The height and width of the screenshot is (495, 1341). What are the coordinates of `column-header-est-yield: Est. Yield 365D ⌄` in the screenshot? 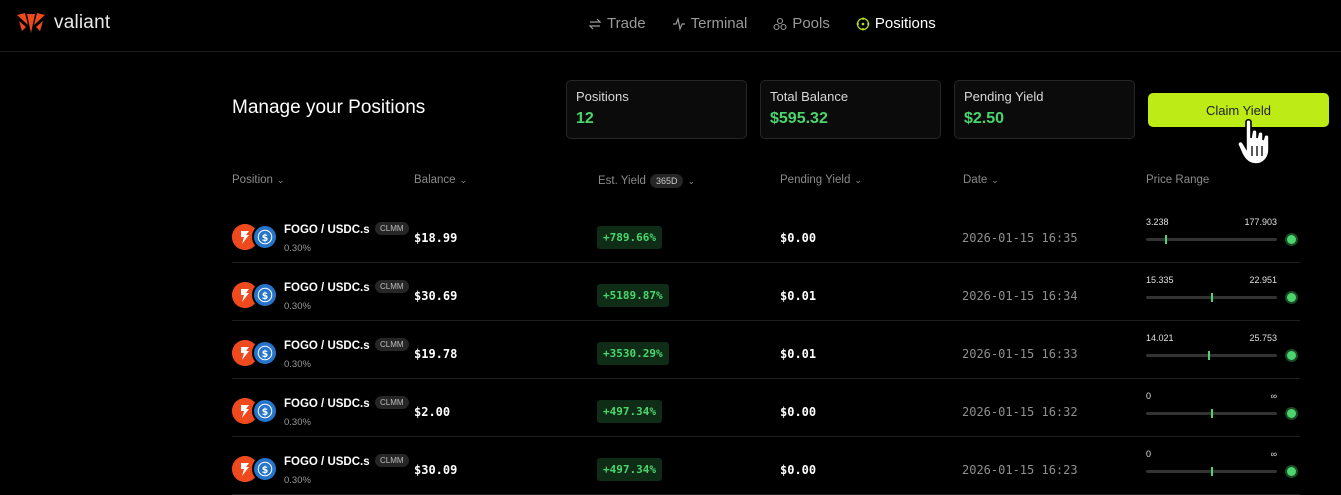 It's located at (646, 181).